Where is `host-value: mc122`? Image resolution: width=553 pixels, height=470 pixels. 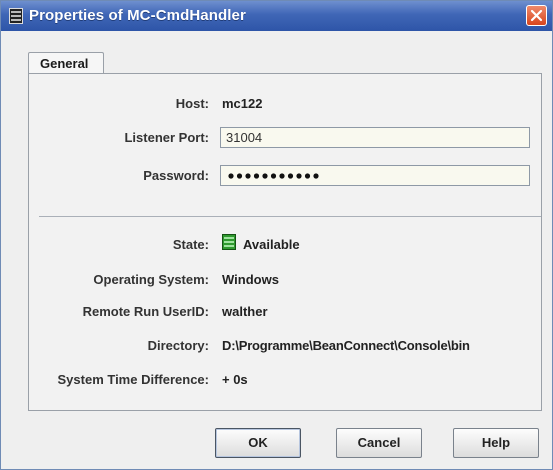 host-value: mc122 is located at coordinates (242, 103).